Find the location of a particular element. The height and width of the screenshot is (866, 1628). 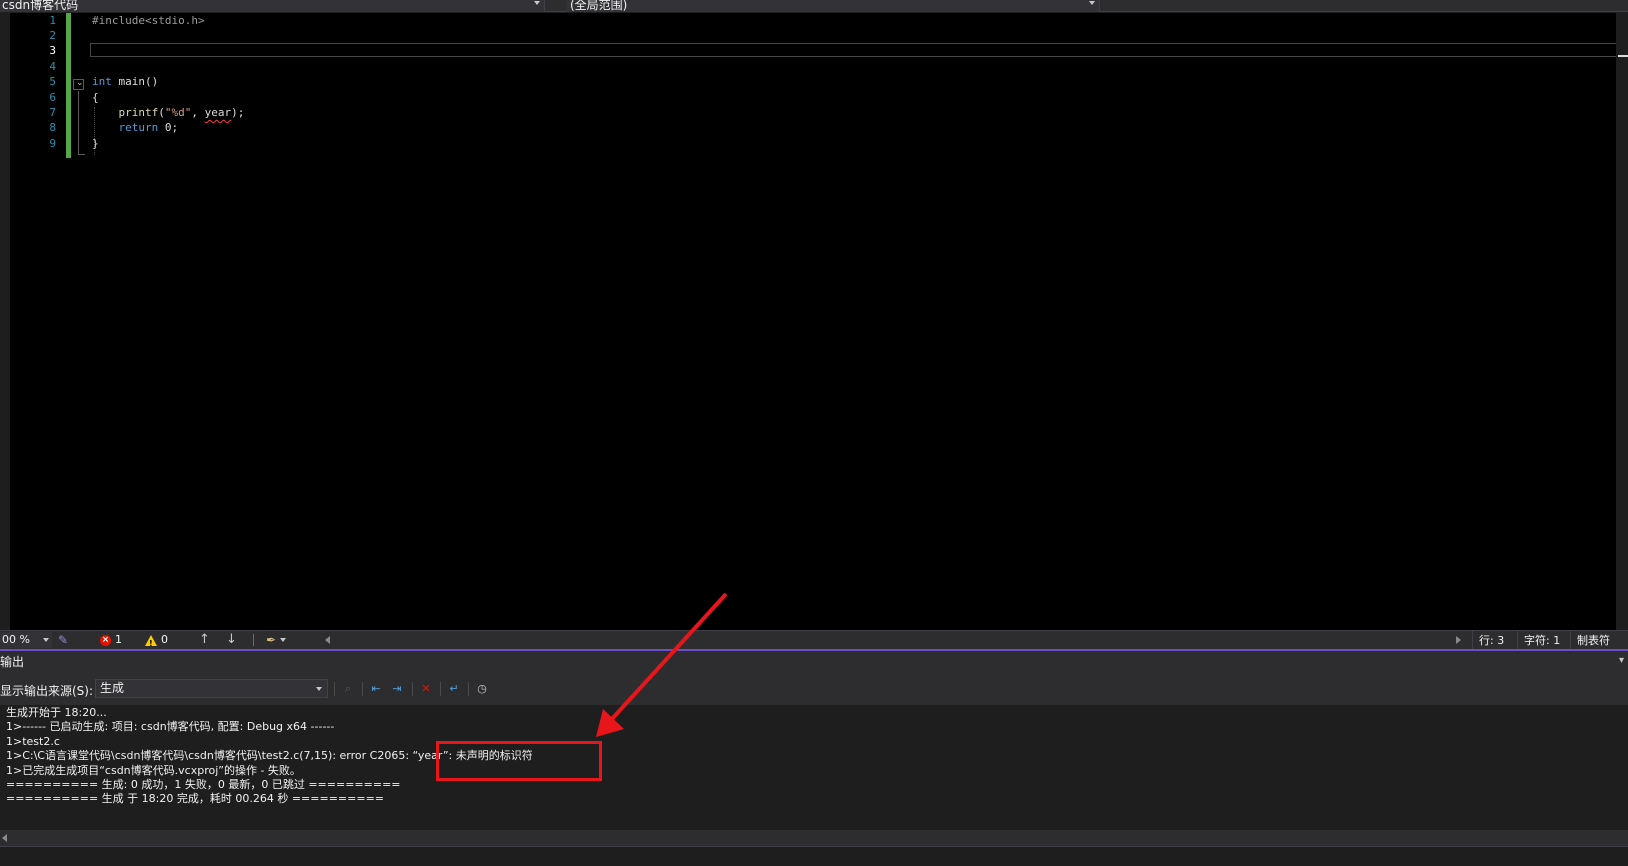

find-message-icon: ⌕ is located at coordinates (348, 689).